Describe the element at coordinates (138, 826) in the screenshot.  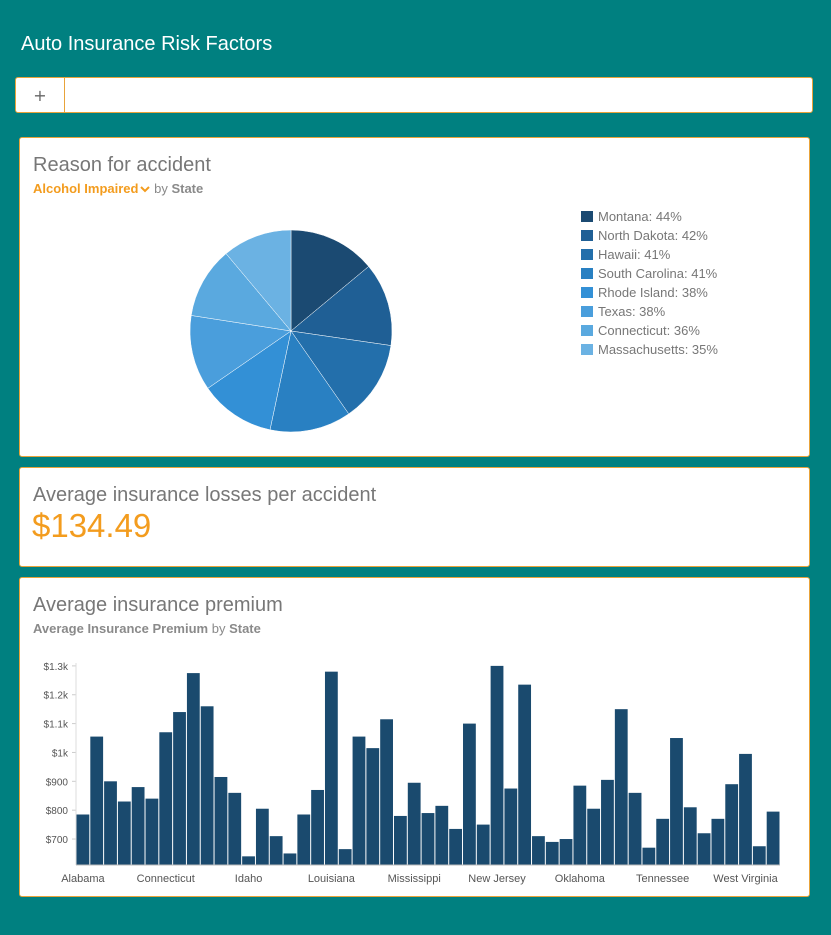
I see `bar-california` at that location.